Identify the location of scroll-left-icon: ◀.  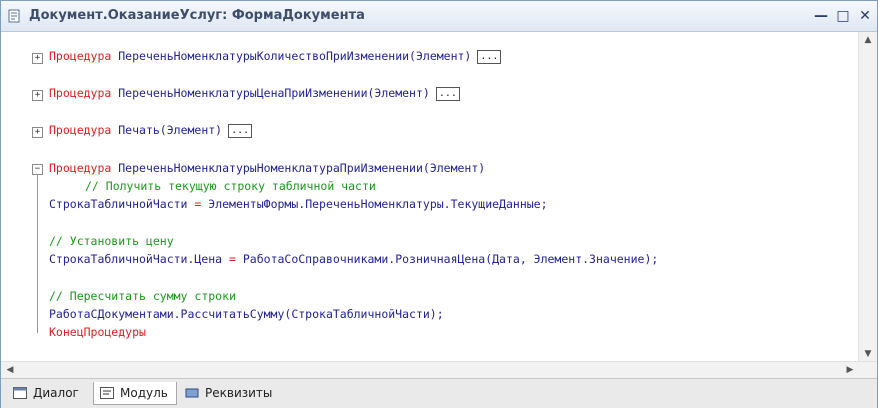
(10, 370).